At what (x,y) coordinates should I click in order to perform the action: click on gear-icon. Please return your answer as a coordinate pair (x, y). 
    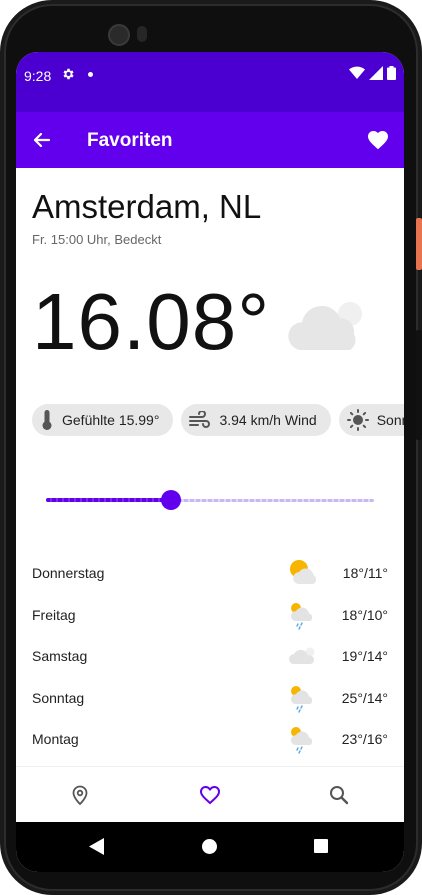
    Looking at the image, I should click on (68, 74).